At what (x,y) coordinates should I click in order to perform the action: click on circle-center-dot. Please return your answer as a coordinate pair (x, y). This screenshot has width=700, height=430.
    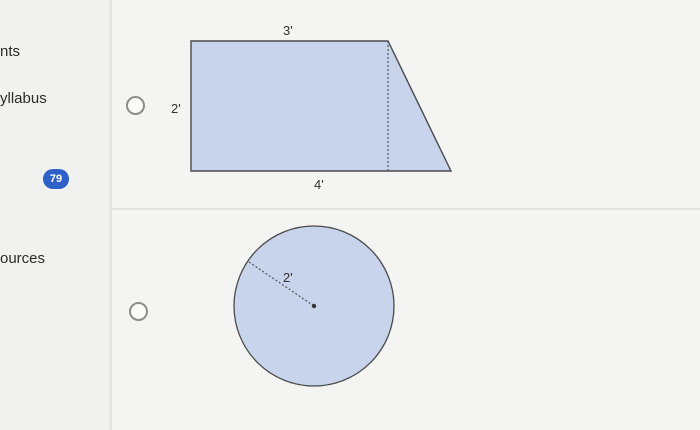
    Looking at the image, I should click on (314, 306).